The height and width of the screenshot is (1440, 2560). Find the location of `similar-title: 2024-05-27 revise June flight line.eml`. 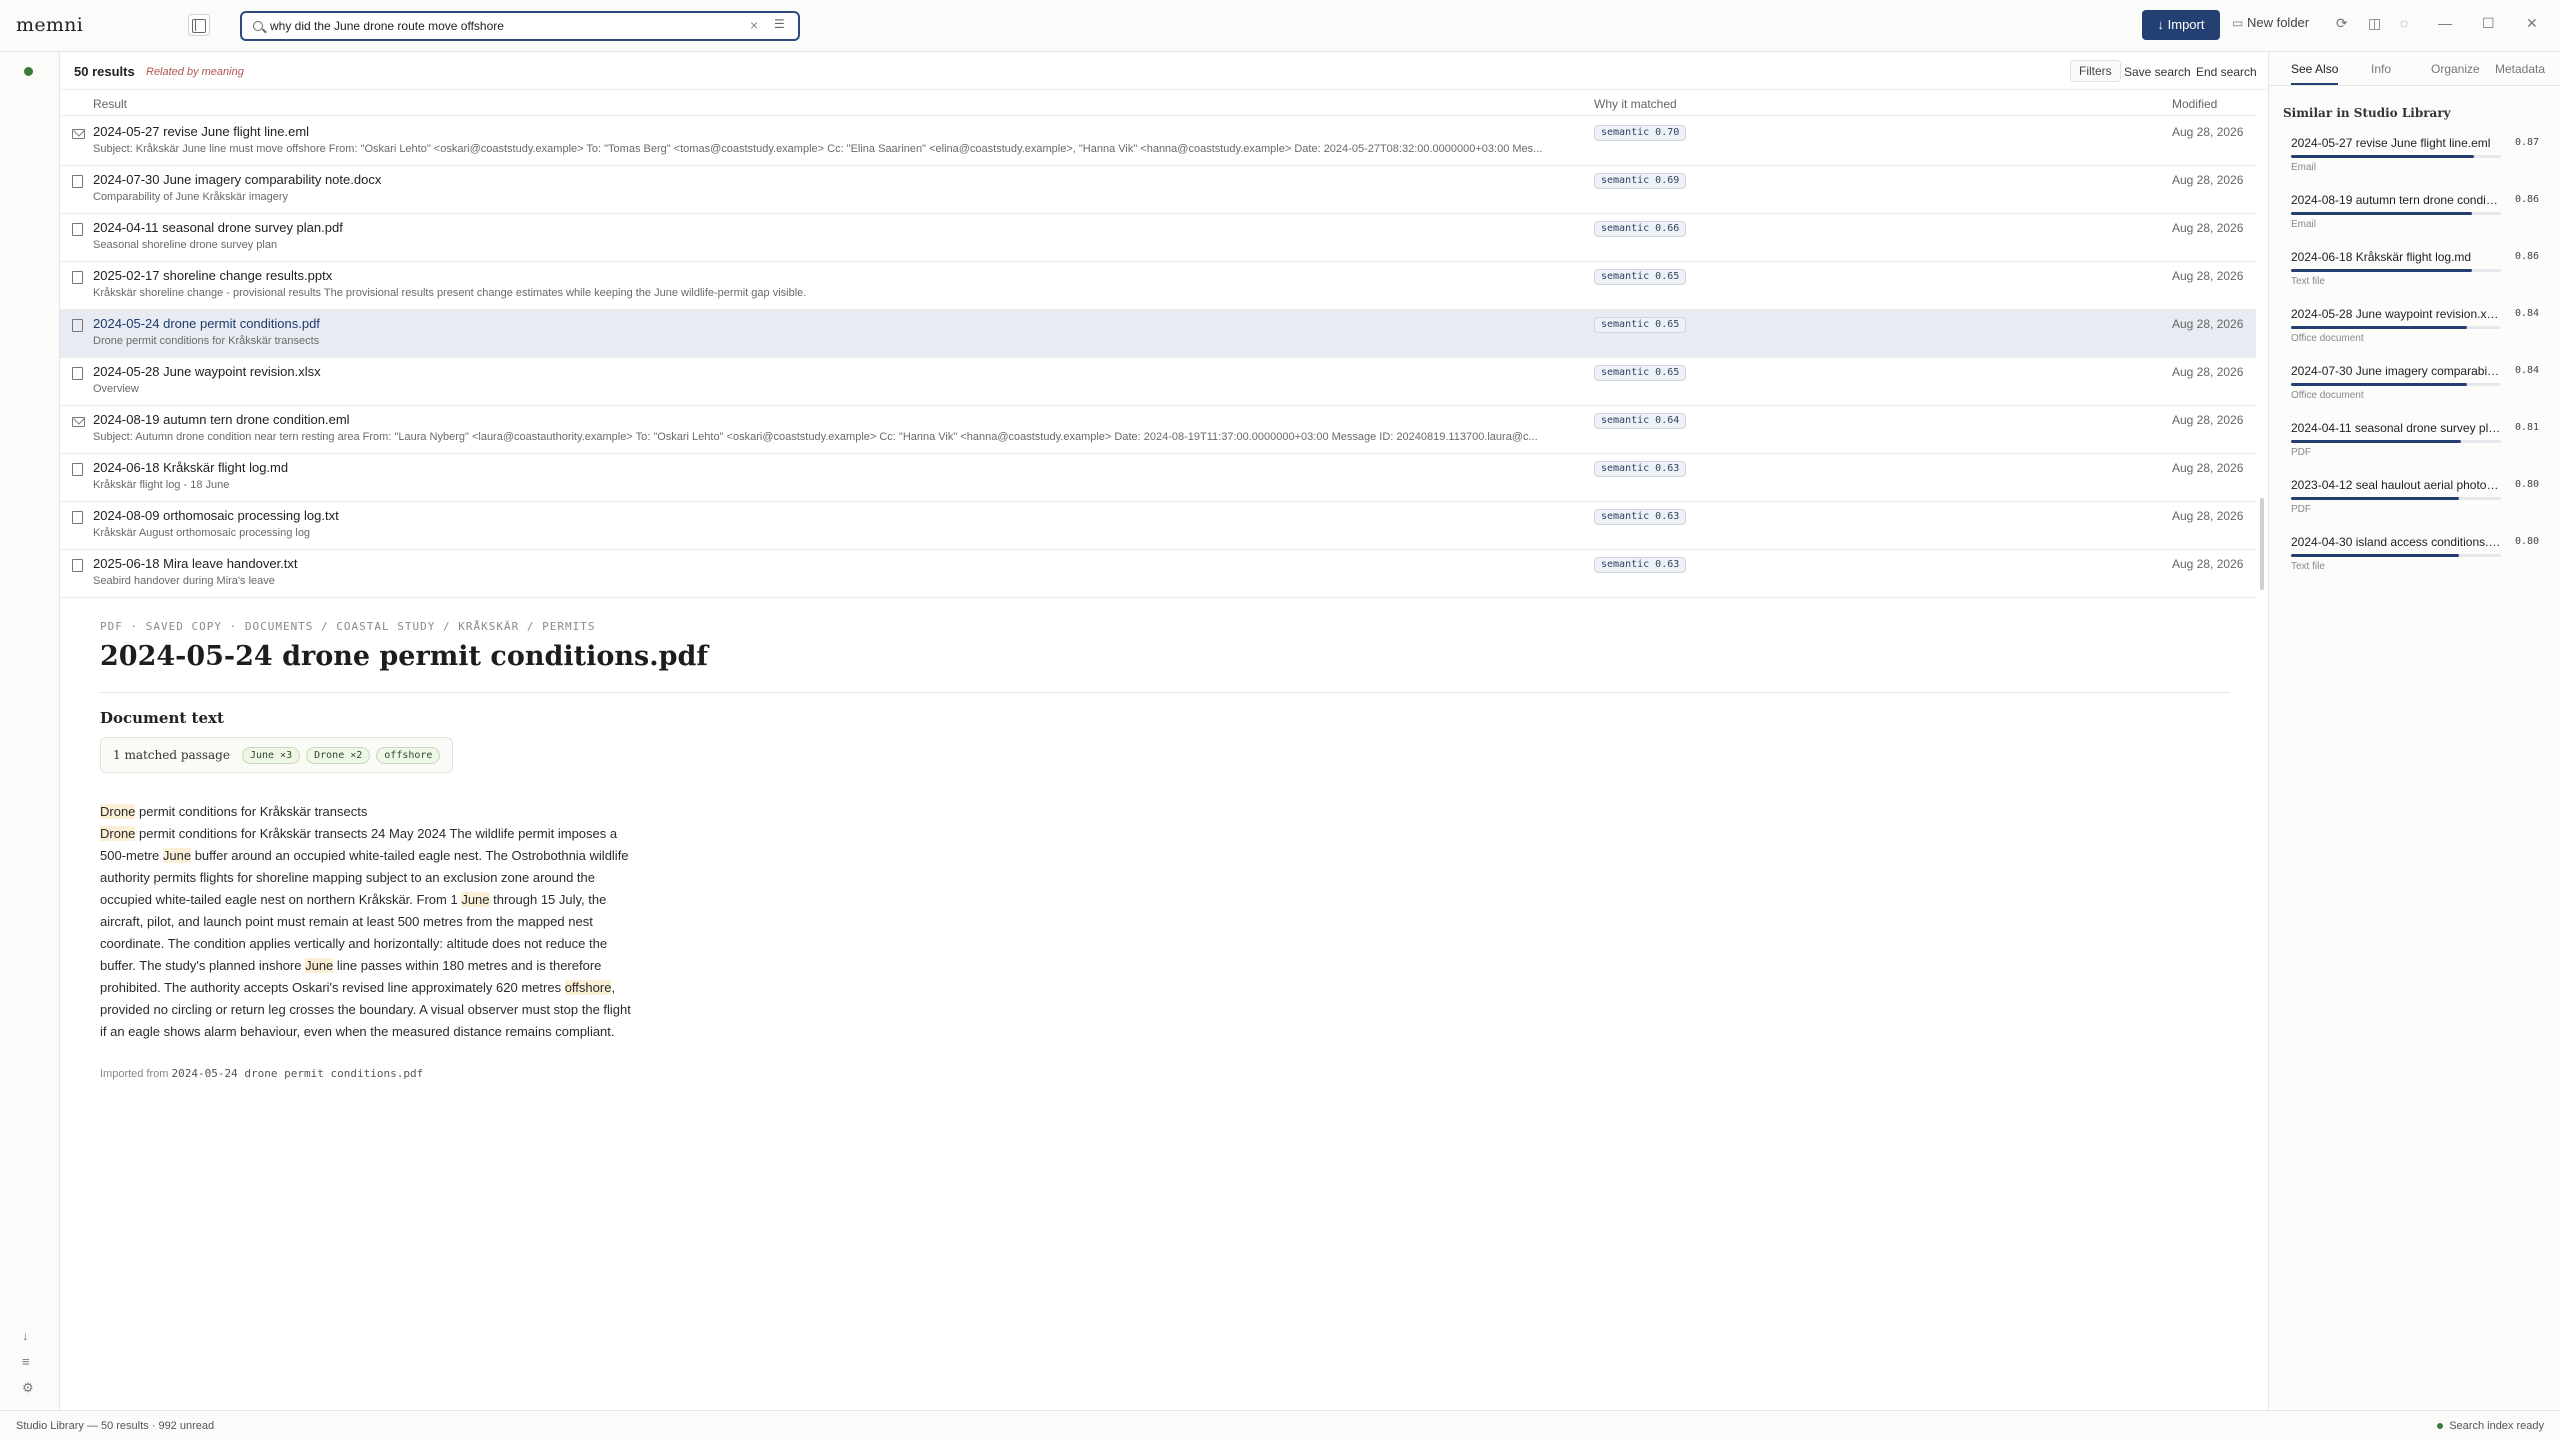

similar-title: 2024-05-27 revise June flight line.eml is located at coordinates (2396, 143).